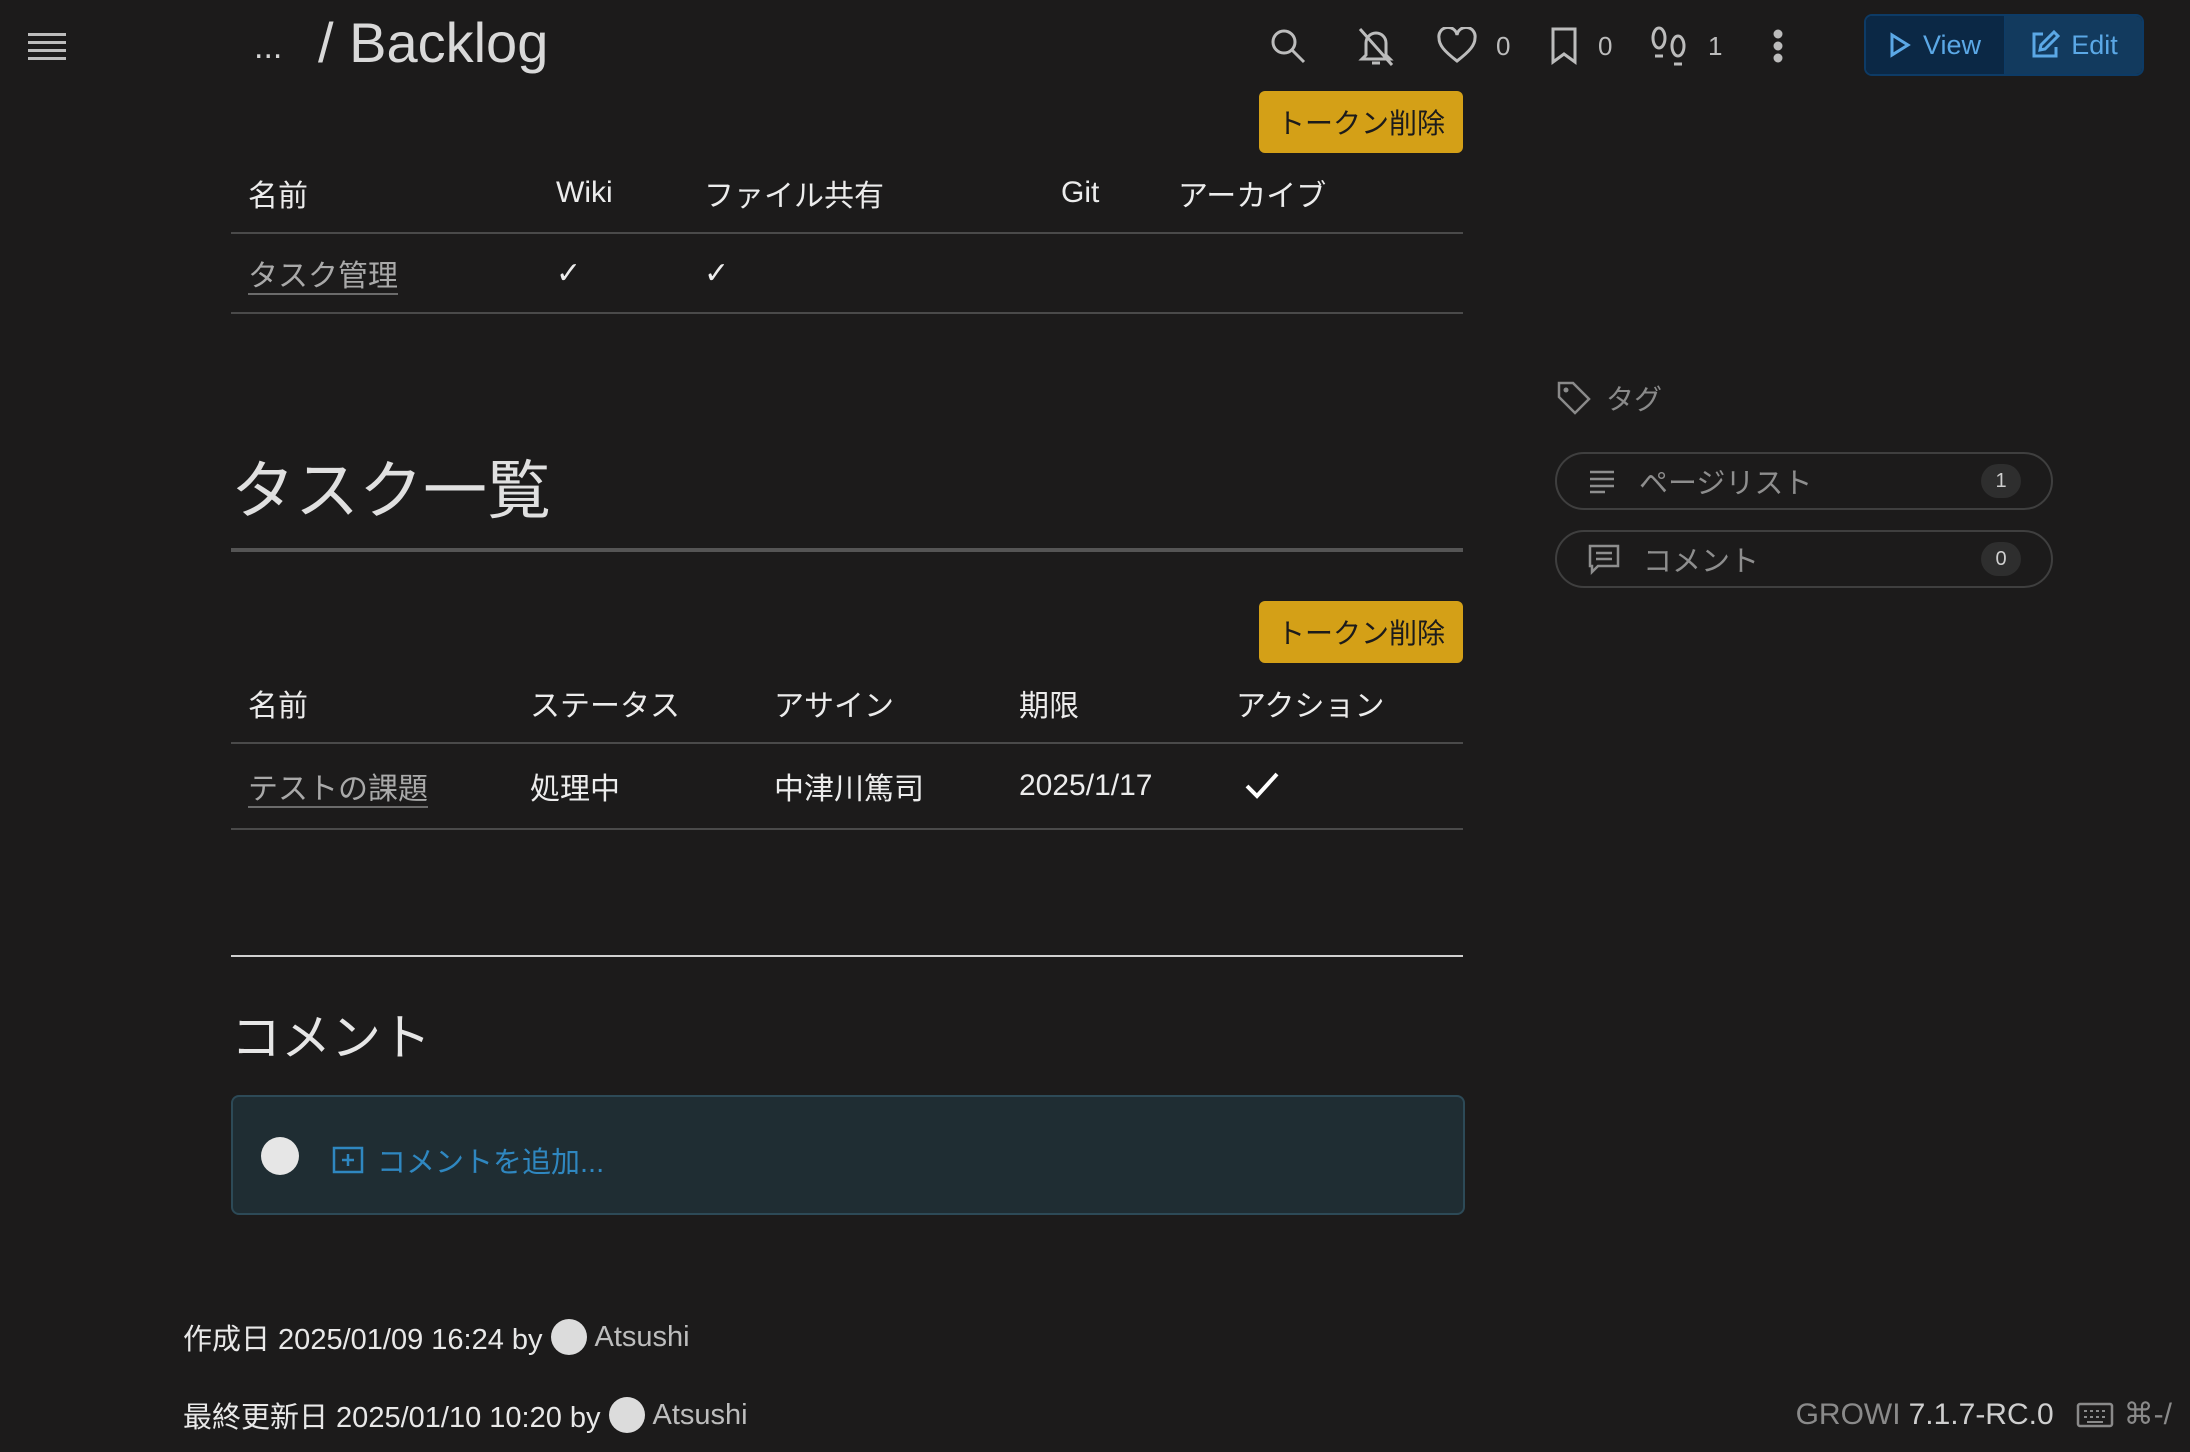 The width and height of the screenshot is (2190, 1452). I want to click on view-button: View, so click(1935, 45).